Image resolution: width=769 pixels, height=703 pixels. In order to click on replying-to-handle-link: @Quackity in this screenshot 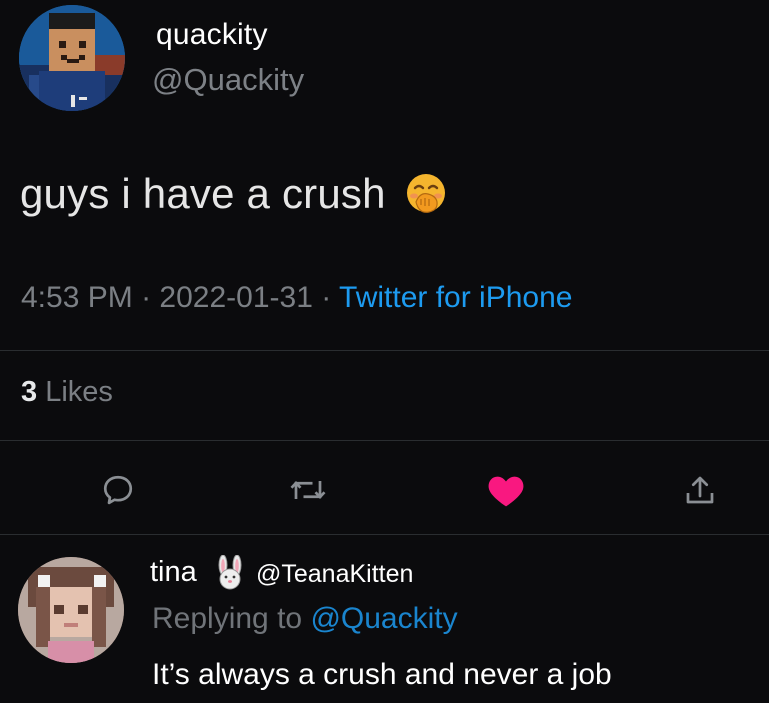, I will do `click(383, 618)`.